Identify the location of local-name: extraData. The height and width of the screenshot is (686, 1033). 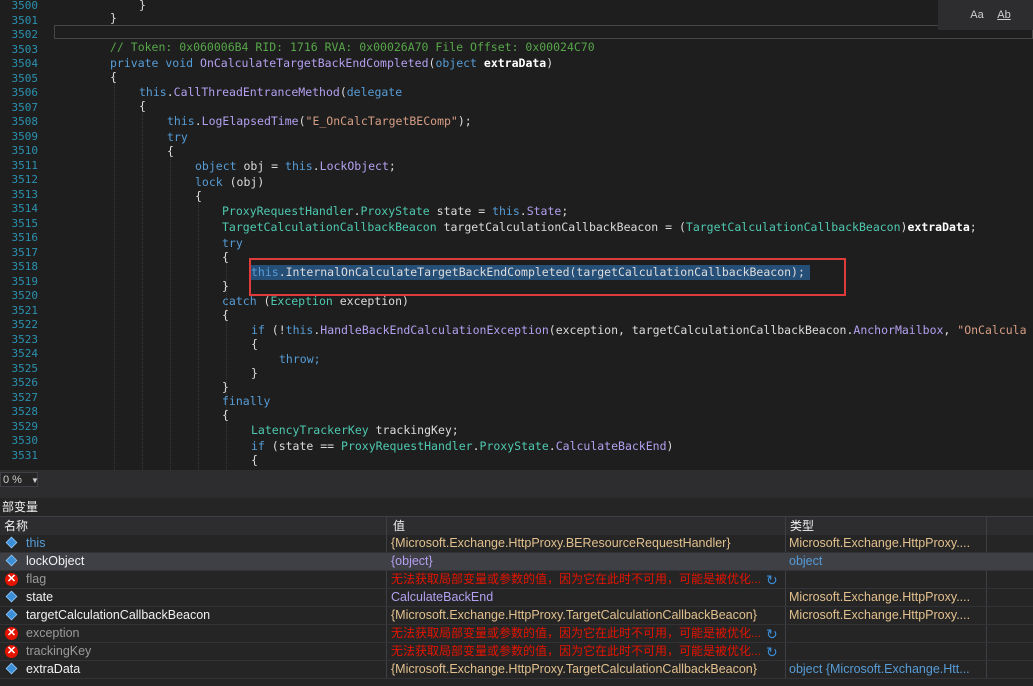
(193, 669).